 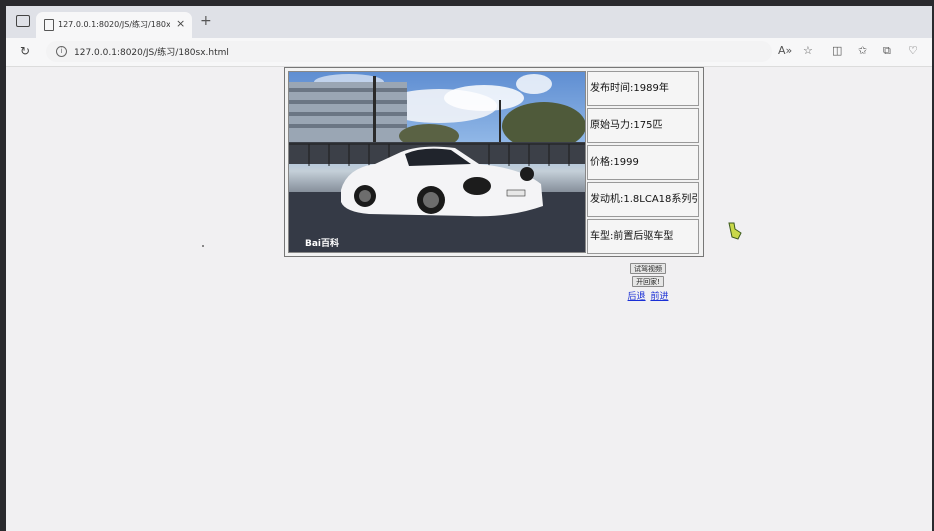 I want to click on watermark: Bai百科, so click(x=322, y=244).